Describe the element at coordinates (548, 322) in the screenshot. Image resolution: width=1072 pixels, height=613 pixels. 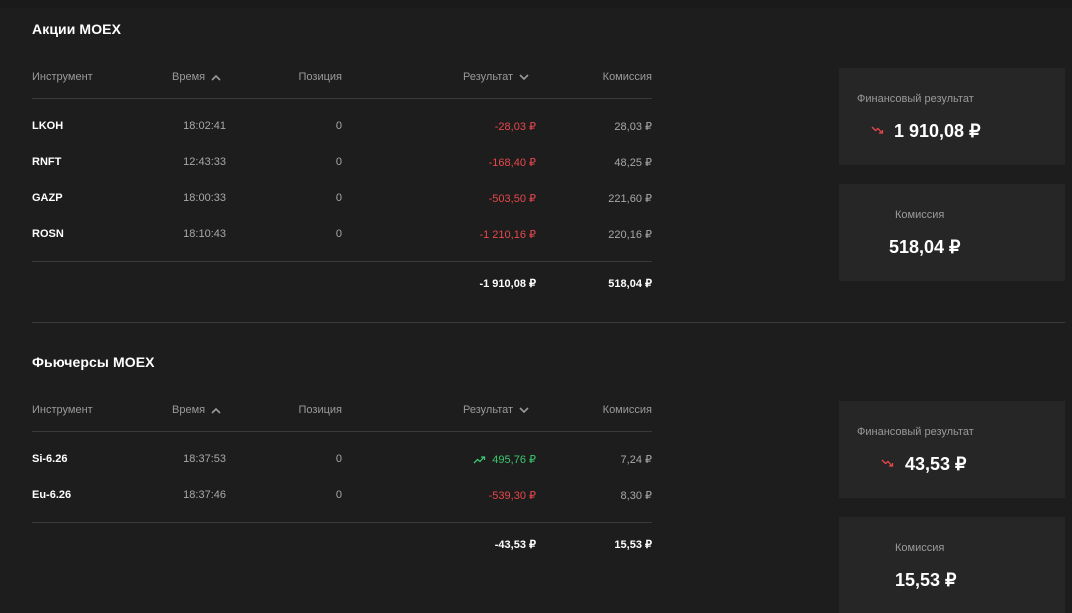
I see `section-divider` at that location.